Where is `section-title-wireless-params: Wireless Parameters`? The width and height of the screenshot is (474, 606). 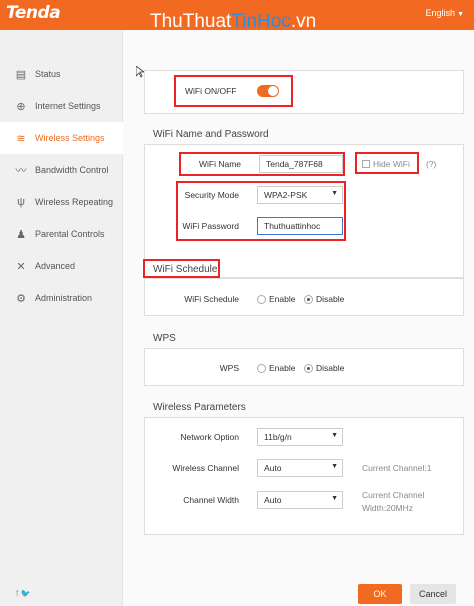 section-title-wireless-params: Wireless Parameters is located at coordinates (199, 407).